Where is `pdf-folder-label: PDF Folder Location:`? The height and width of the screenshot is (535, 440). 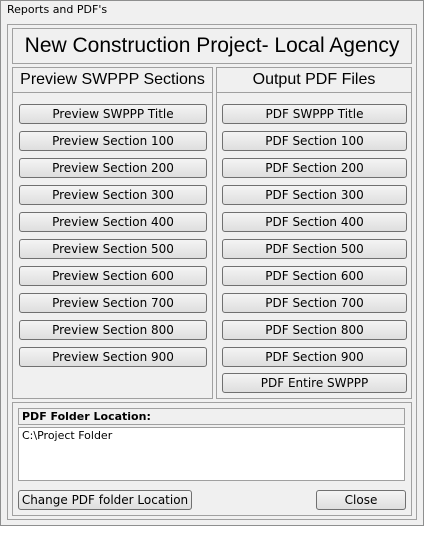 pdf-folder-label: PDF Folder Location: is located at coordinates (211, 416).